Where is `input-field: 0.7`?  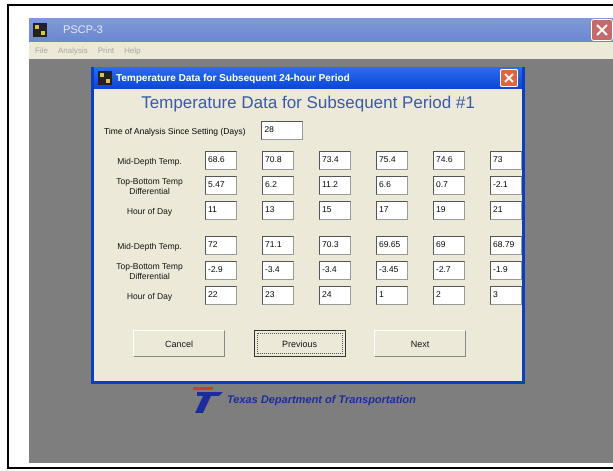 input-field: 0.7 is located at coordinates (449, 185).